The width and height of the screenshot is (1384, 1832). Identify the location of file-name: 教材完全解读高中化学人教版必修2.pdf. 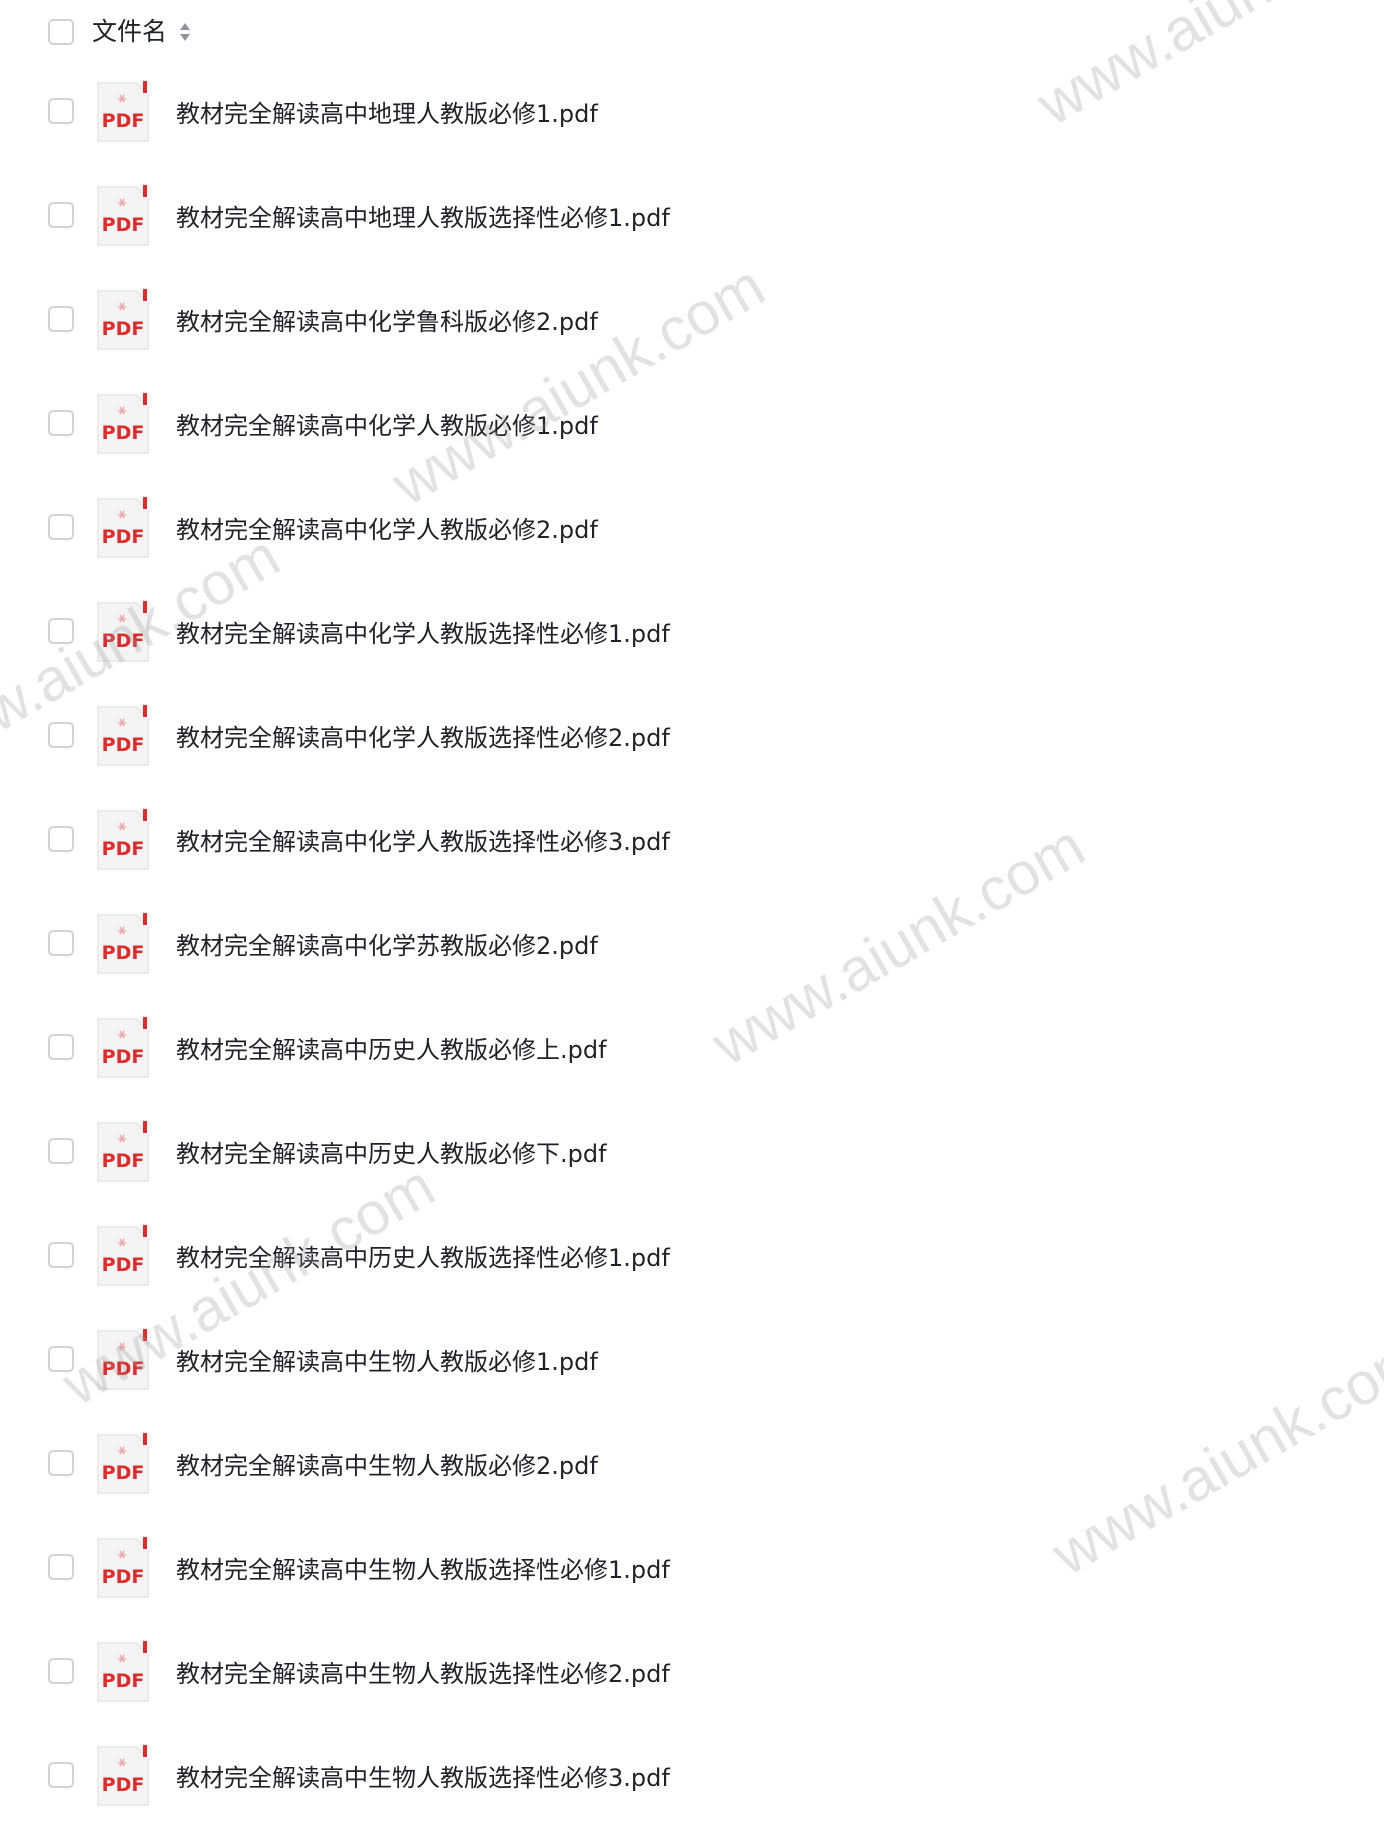
(387, 530).